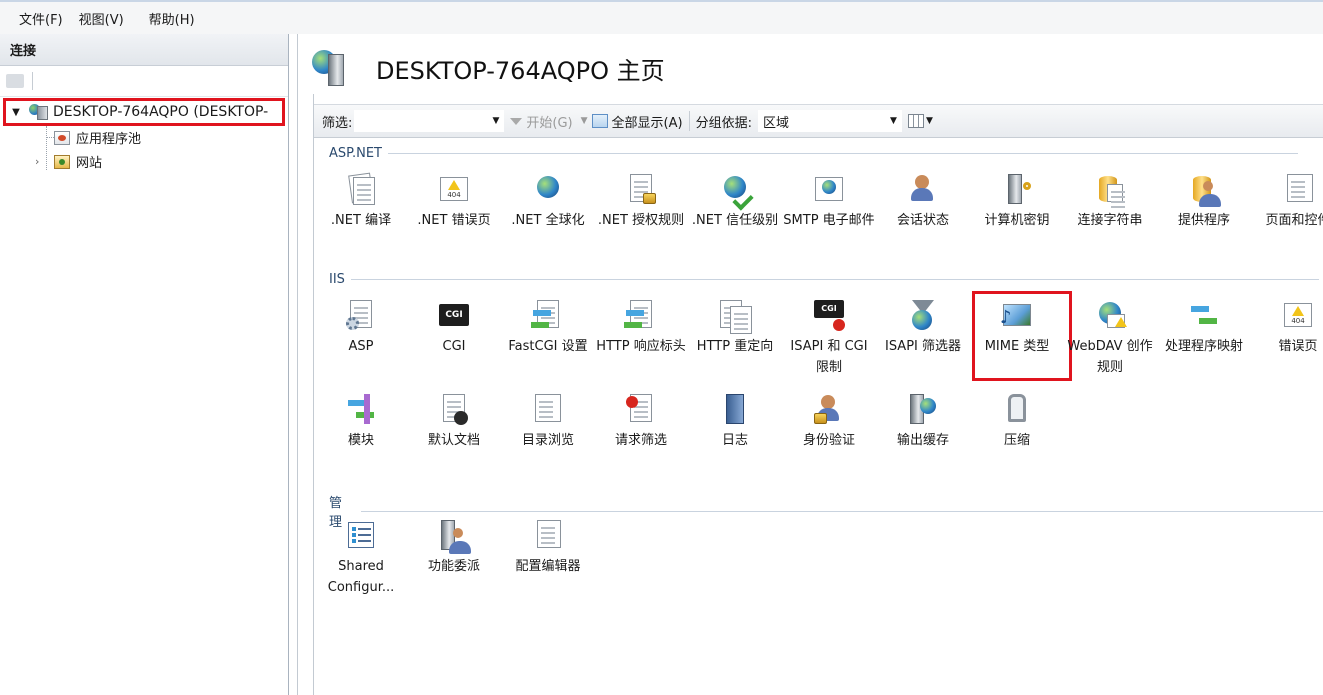 Image resolution: width=1323 pixels, height=695 pixels. What do you see at coordinates (923, 409) in the screenshot?
I see `output-cache-icon` at bounding box center [923, 409].